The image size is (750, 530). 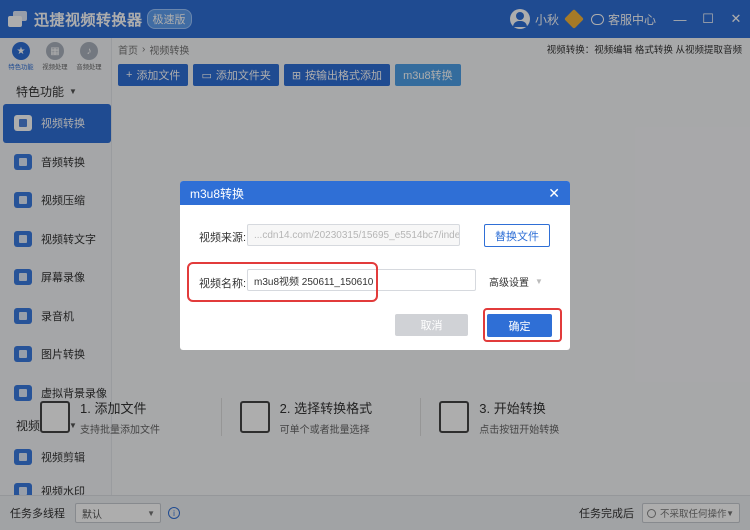 I want to click on replace-file-button: 替换文件, so click(x=517, y=235).